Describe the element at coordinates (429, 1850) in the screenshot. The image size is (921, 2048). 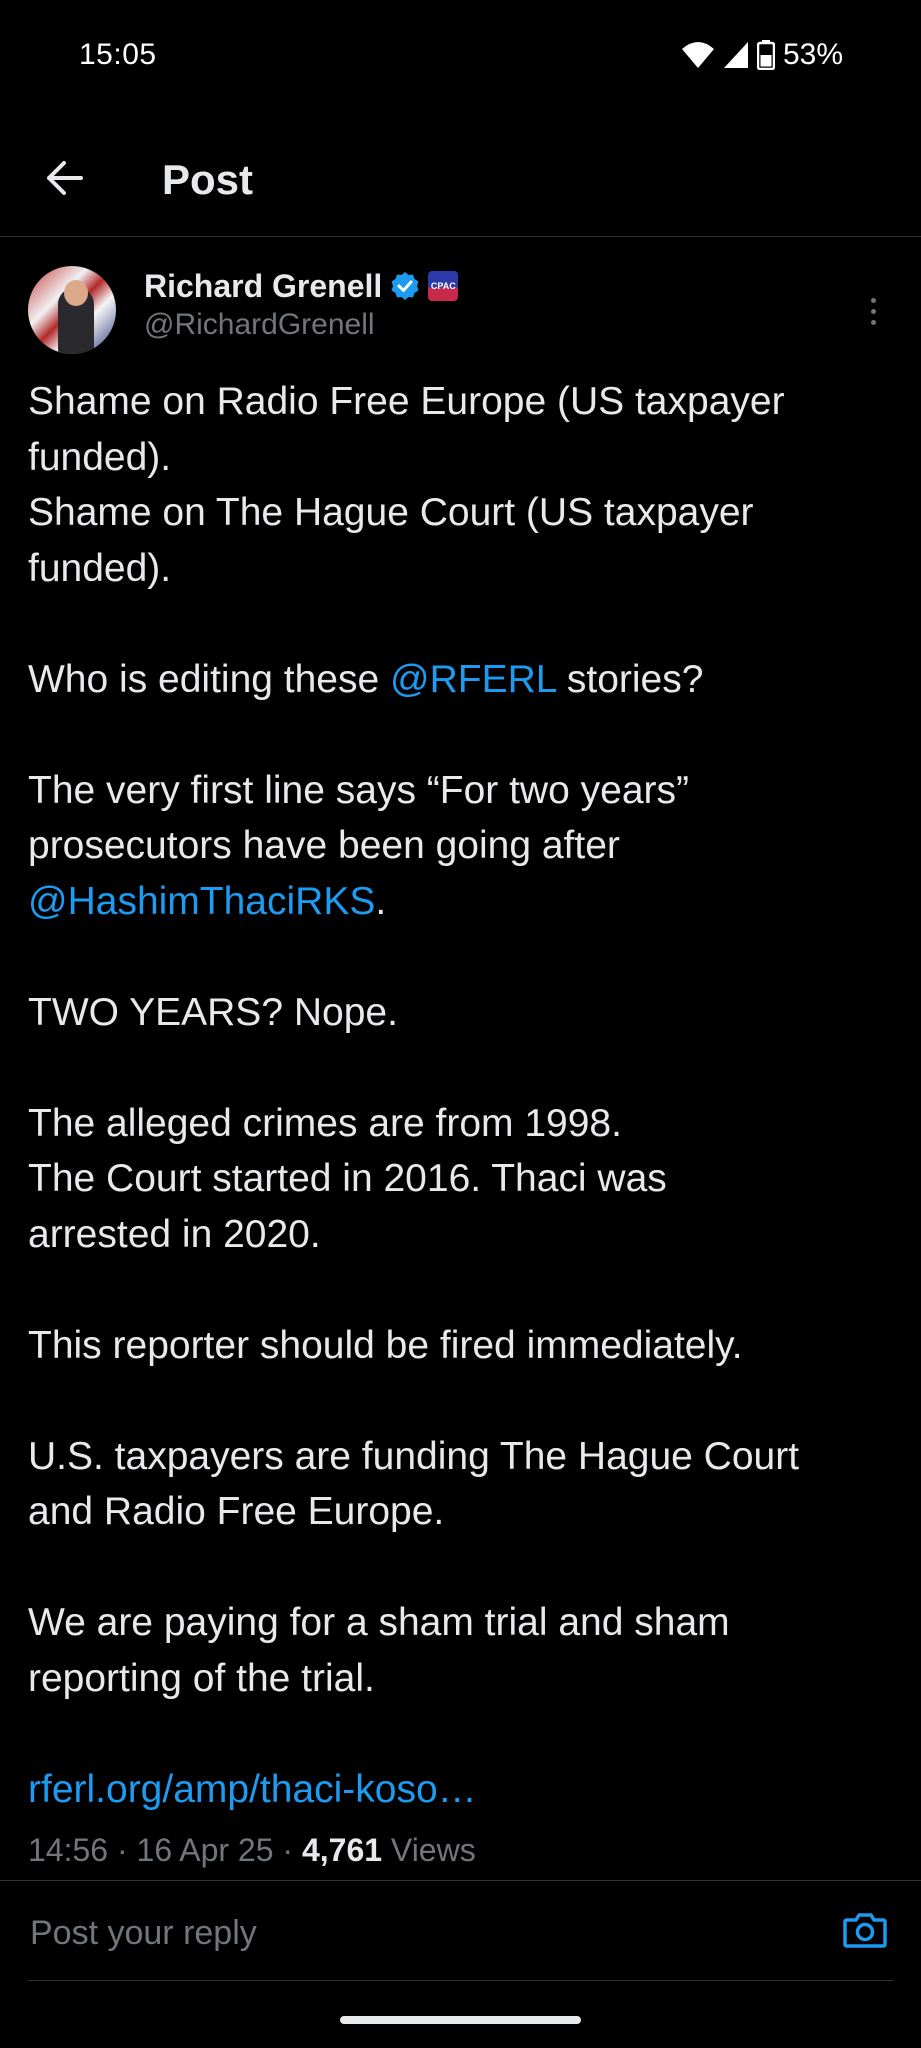
I see `views-label: Views` at that location.